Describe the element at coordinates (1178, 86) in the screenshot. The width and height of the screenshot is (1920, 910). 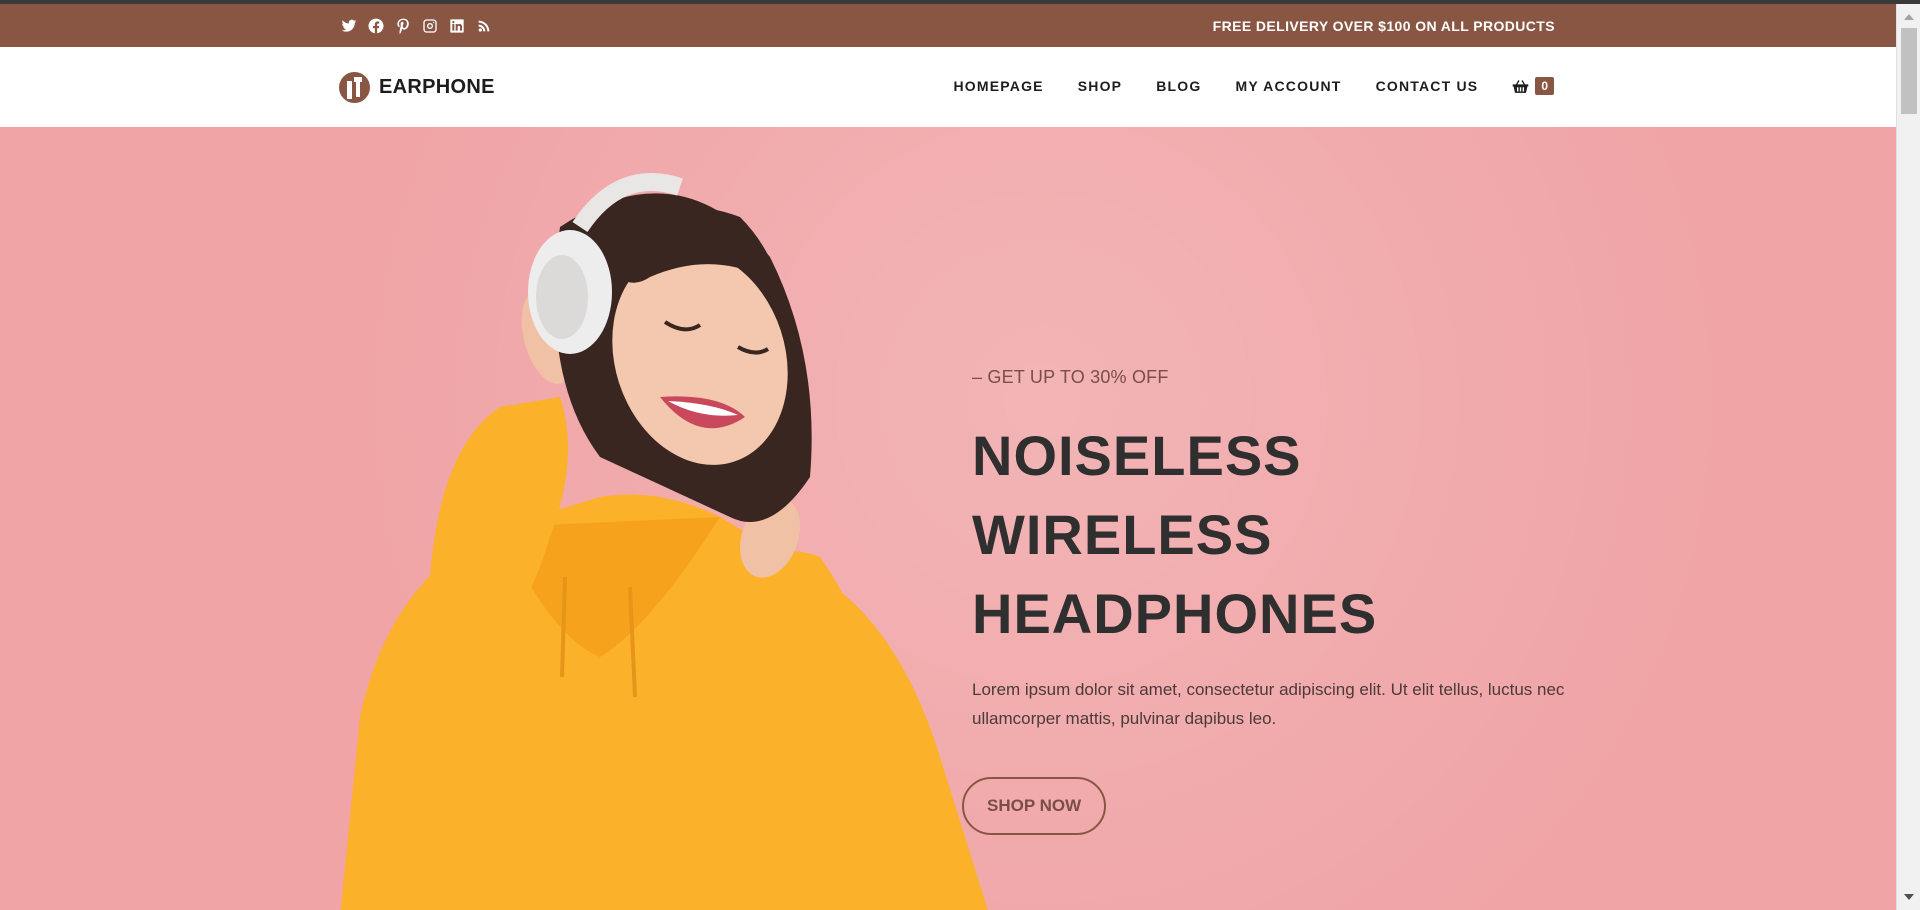
I see `nav-blog: BLOG` at that location.